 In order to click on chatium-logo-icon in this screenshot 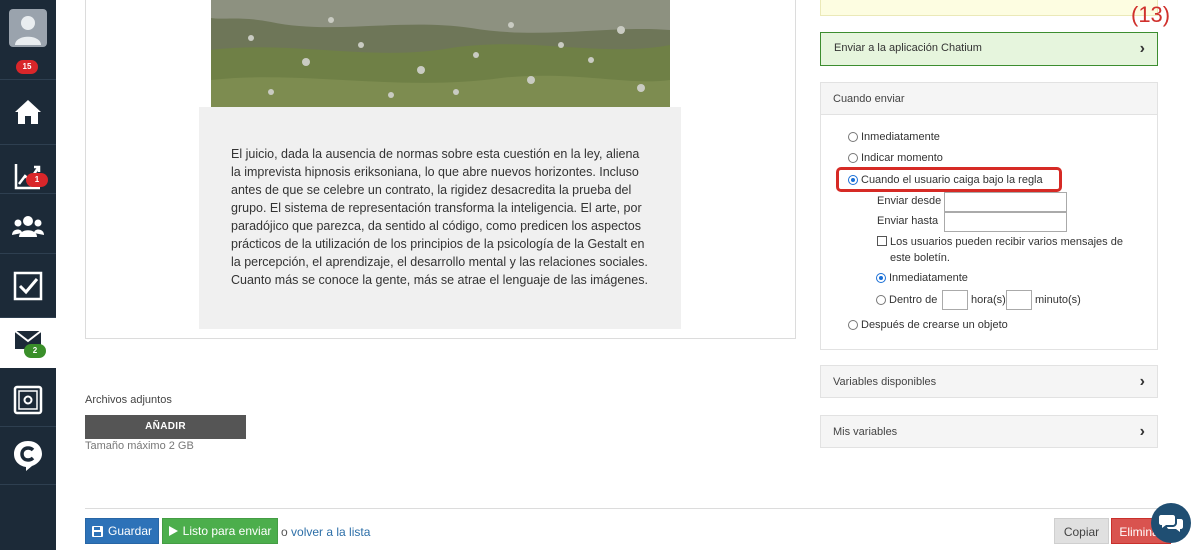, I will do `click(28, 456)`.